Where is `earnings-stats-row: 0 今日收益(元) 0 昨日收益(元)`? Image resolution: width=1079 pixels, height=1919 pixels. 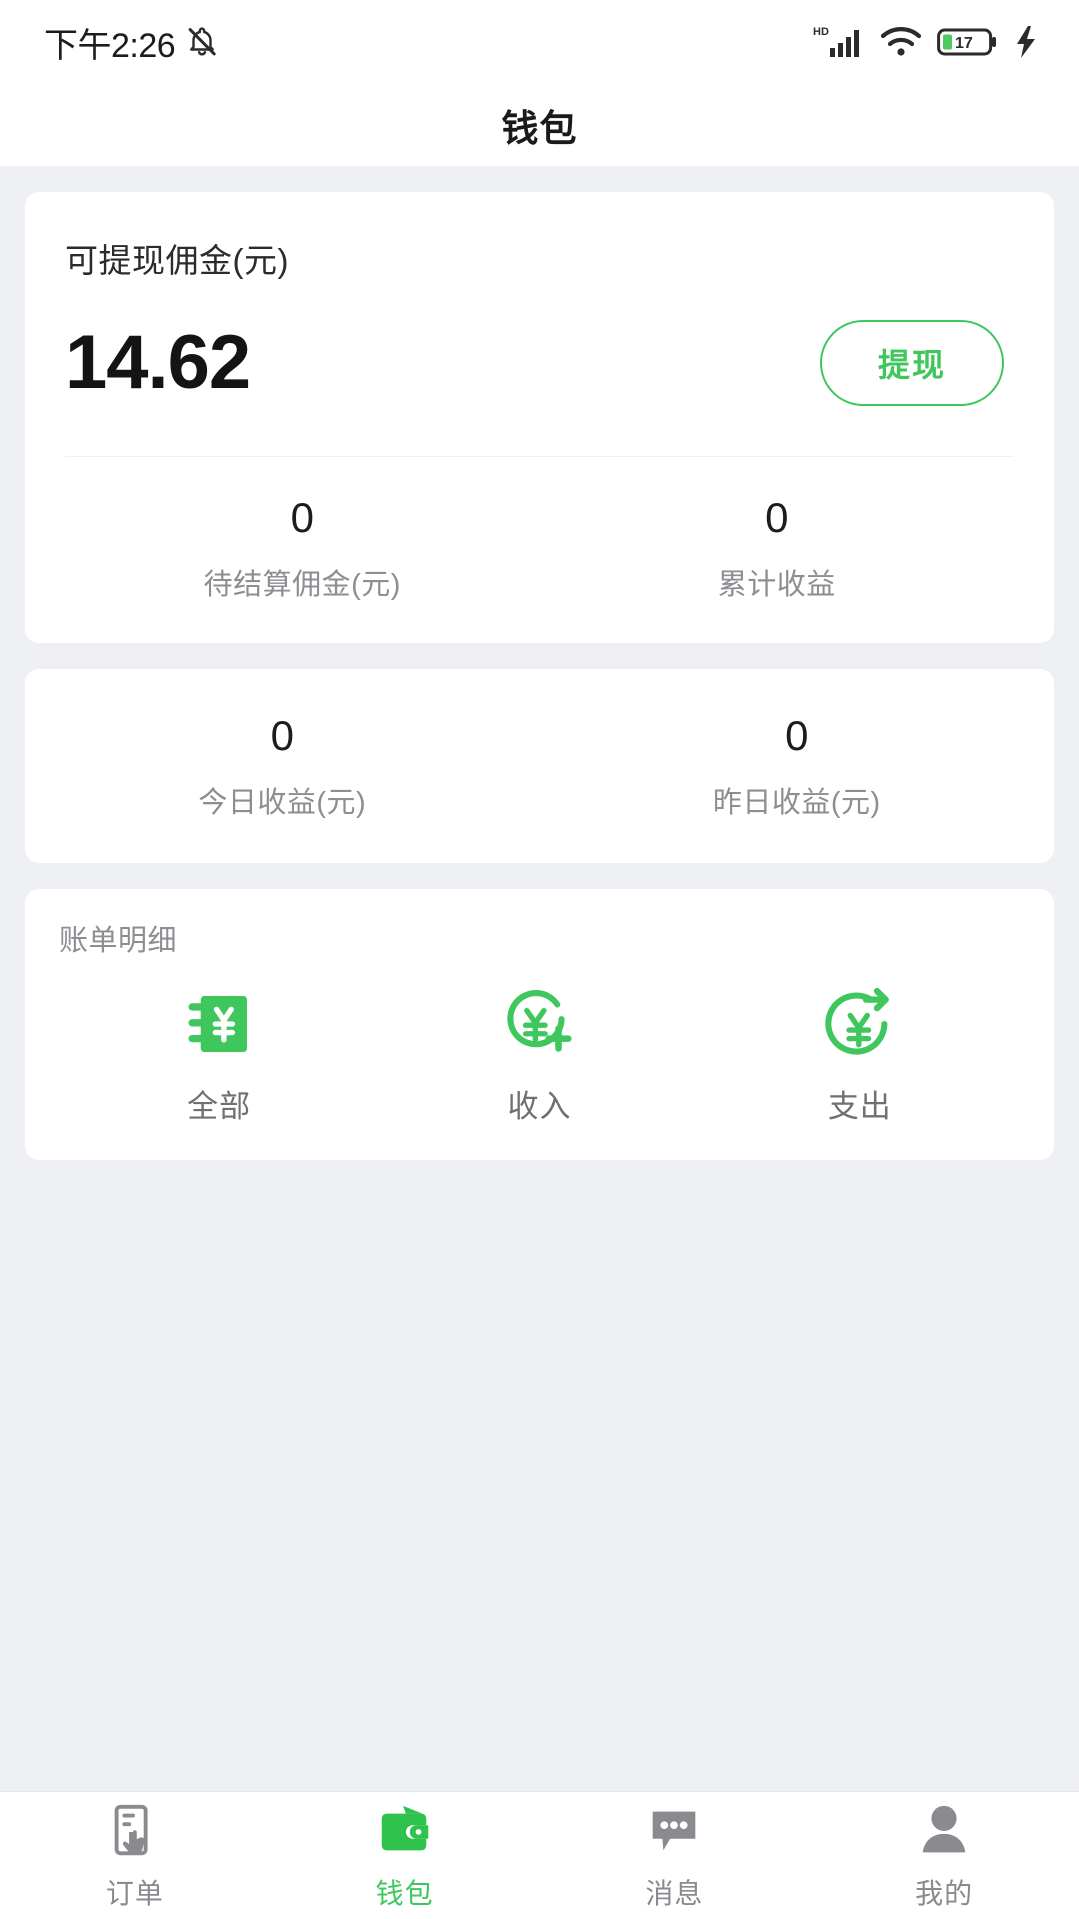 earnings-stats-row: 0 今日收益(元) 0 昨日收益(元) is located at coordinates (539, 768).